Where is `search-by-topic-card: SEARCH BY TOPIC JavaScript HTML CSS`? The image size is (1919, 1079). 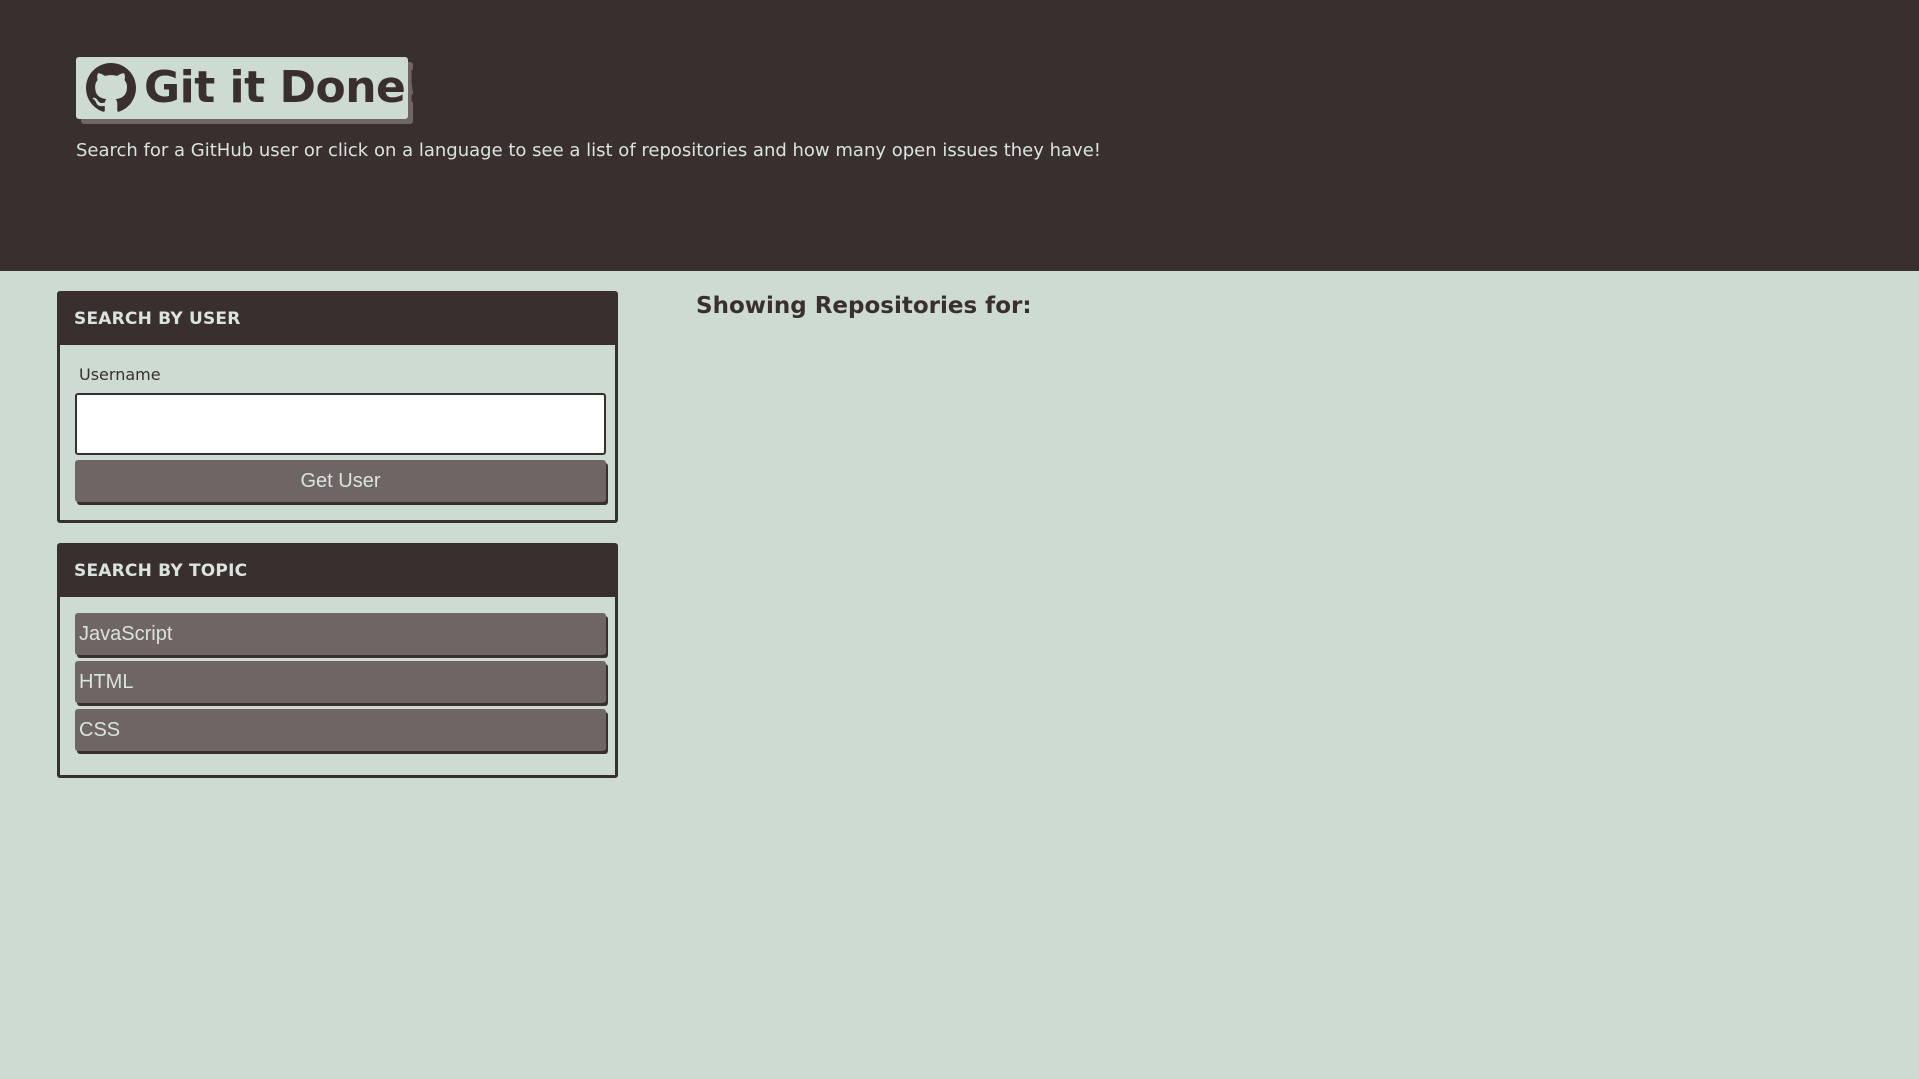
search-by-topic-card: SEARCH BY TOPIC JavaScript HTML CSS is located at coordinates (337, 660).